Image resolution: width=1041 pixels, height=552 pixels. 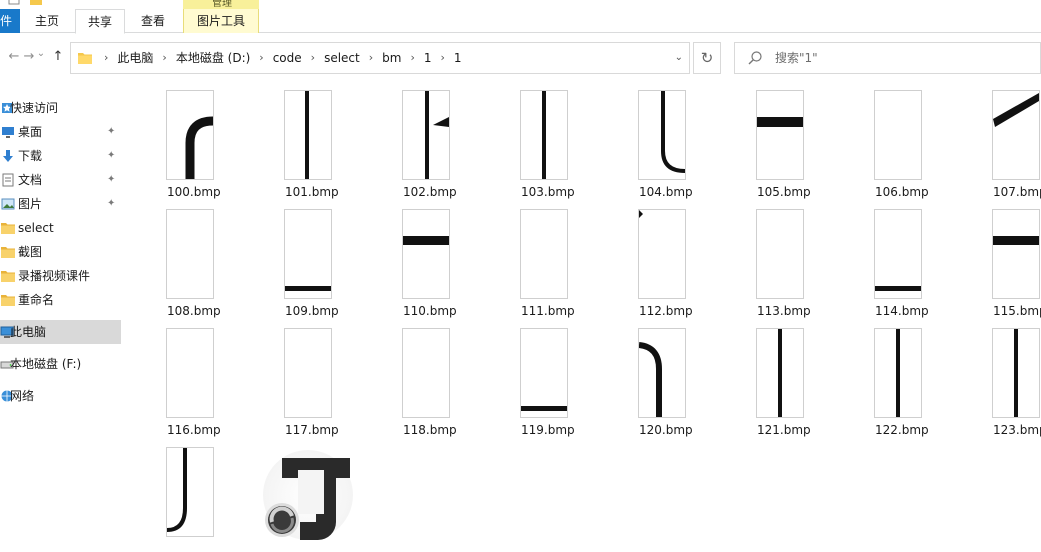 I want to click on sidebar-item: 文档 ✦, so click(x=60, y=180).